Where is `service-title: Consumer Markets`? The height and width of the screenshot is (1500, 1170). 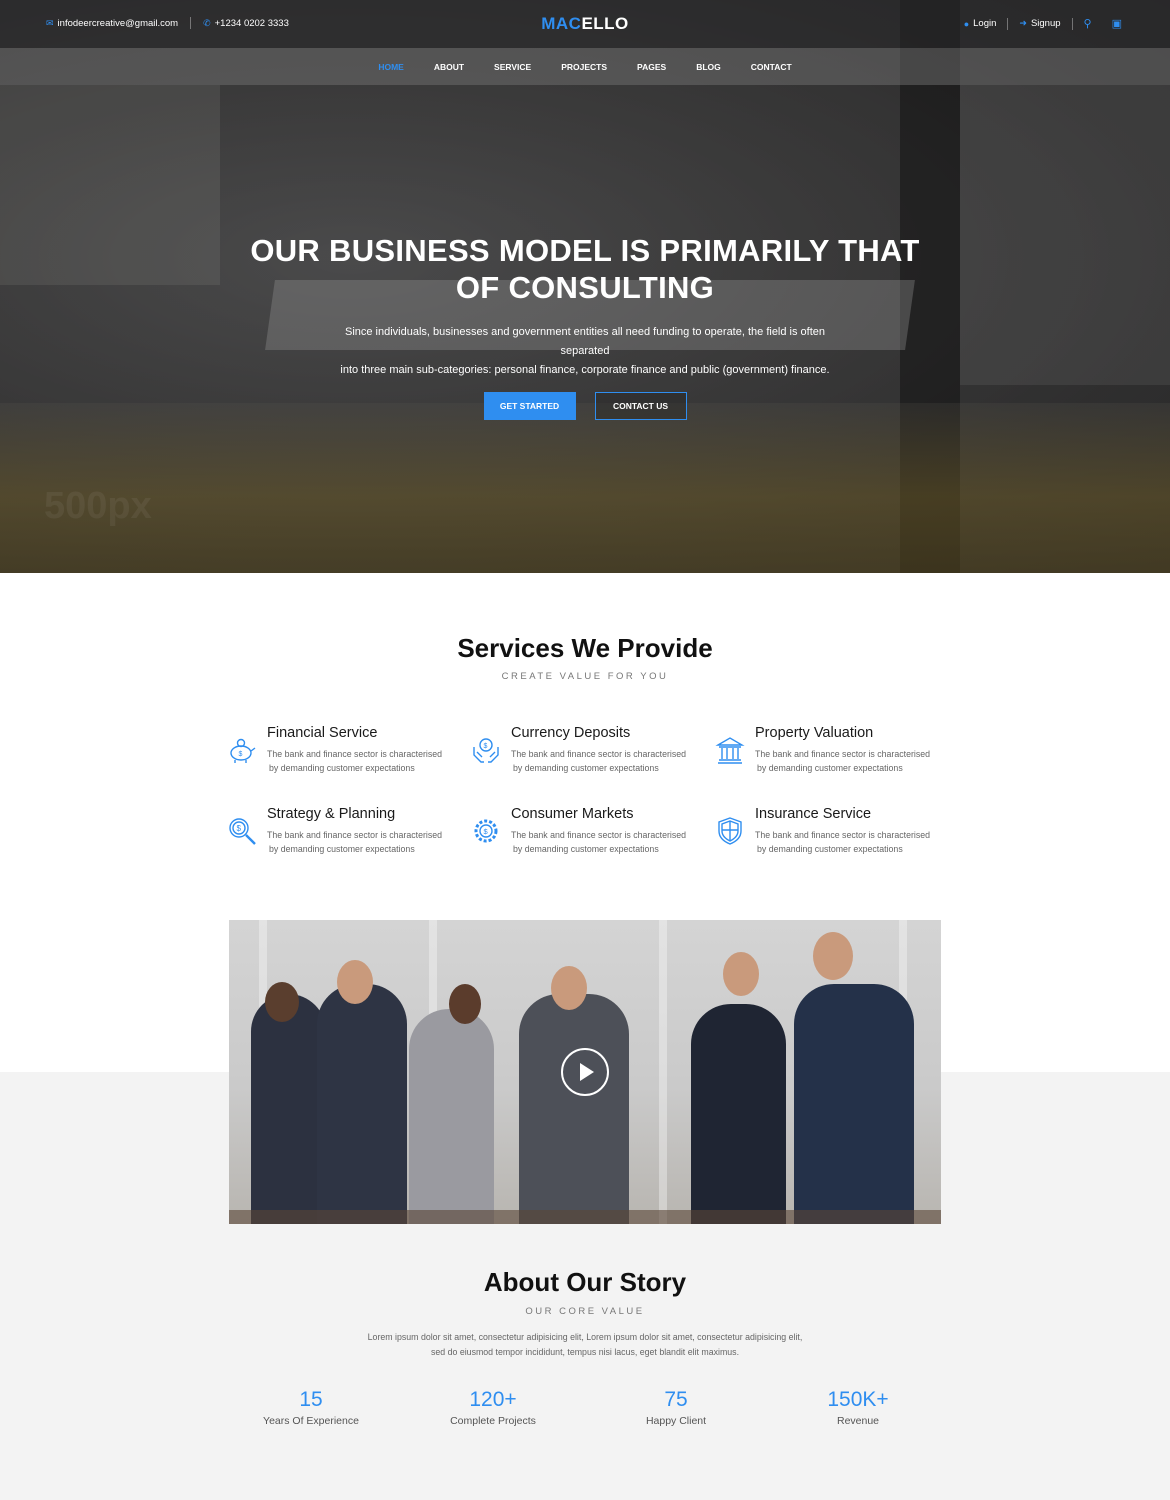 service-title: Consumer Markets is located at coordinates (572, 814).